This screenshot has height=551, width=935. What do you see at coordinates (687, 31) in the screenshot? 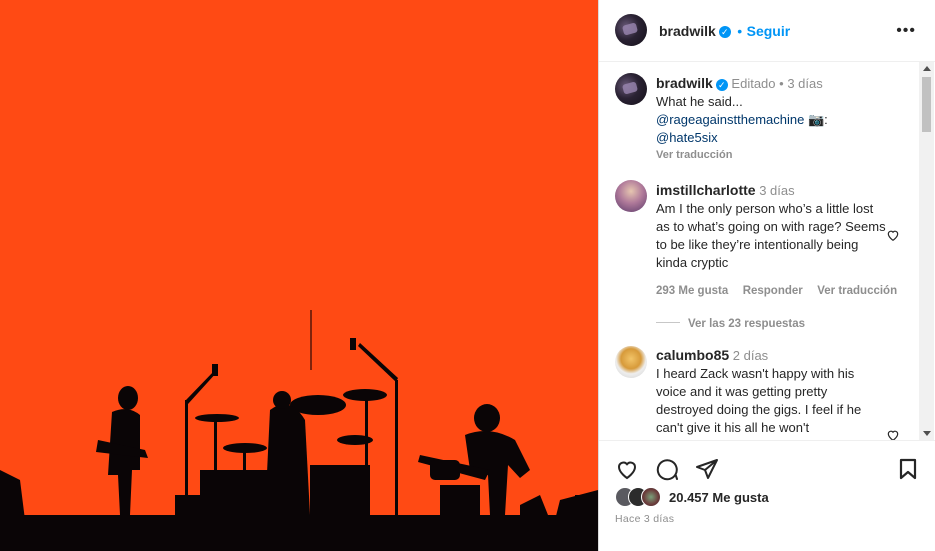
I see `author-username: bradwilk` at bounding box center [687, 31].